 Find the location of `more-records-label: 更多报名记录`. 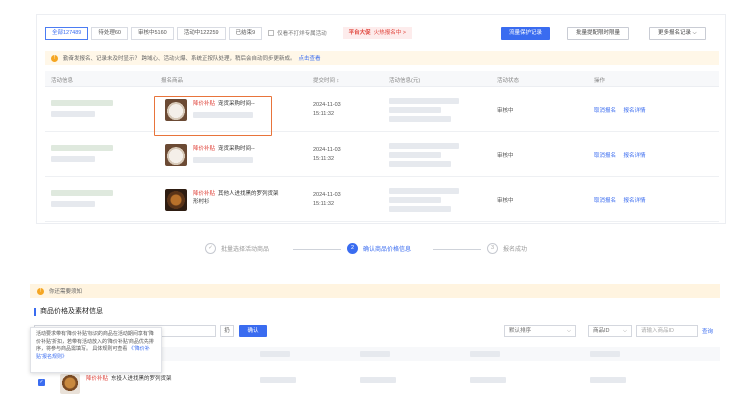

more-records-label: 更多报名记录 is located at coordinates (675, 33).